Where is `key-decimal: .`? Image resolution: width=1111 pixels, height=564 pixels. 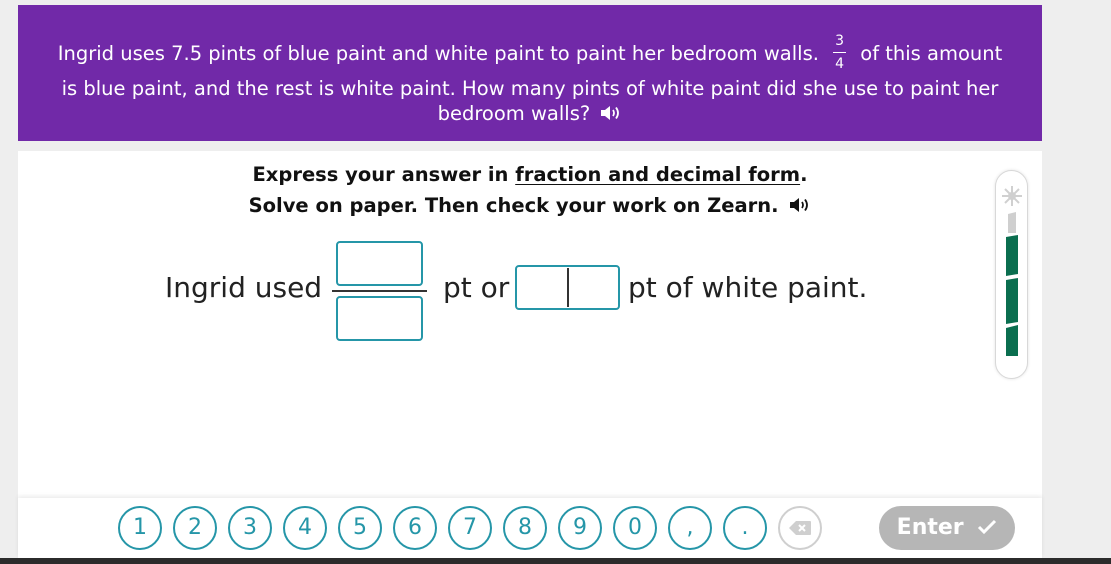 key-decimal: . is located at coordinates (745, 528).